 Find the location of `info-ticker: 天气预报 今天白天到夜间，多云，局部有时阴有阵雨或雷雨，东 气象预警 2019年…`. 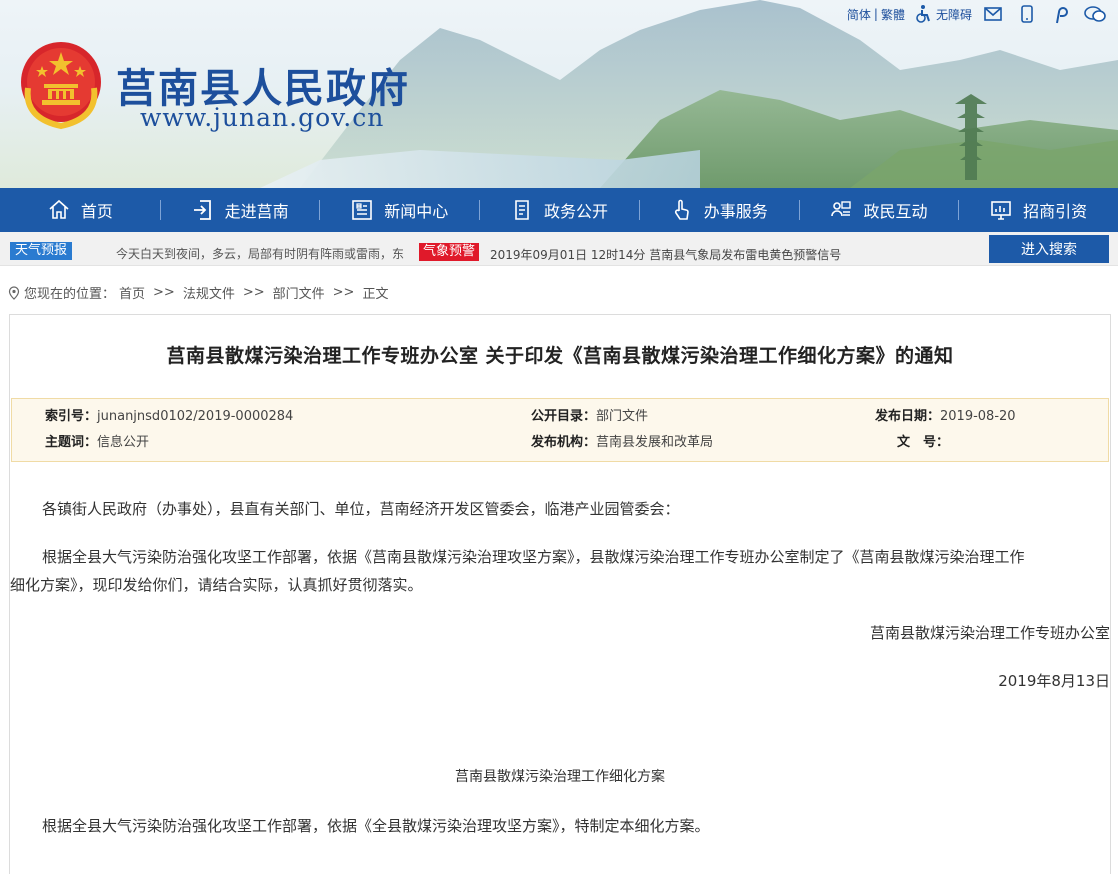

info-ticker: 天气预报 今天白天到夜间，多云，局部有时阴有阵雨或雷雨，东 气象预警 2019年… is located at coordinates (559, 249).